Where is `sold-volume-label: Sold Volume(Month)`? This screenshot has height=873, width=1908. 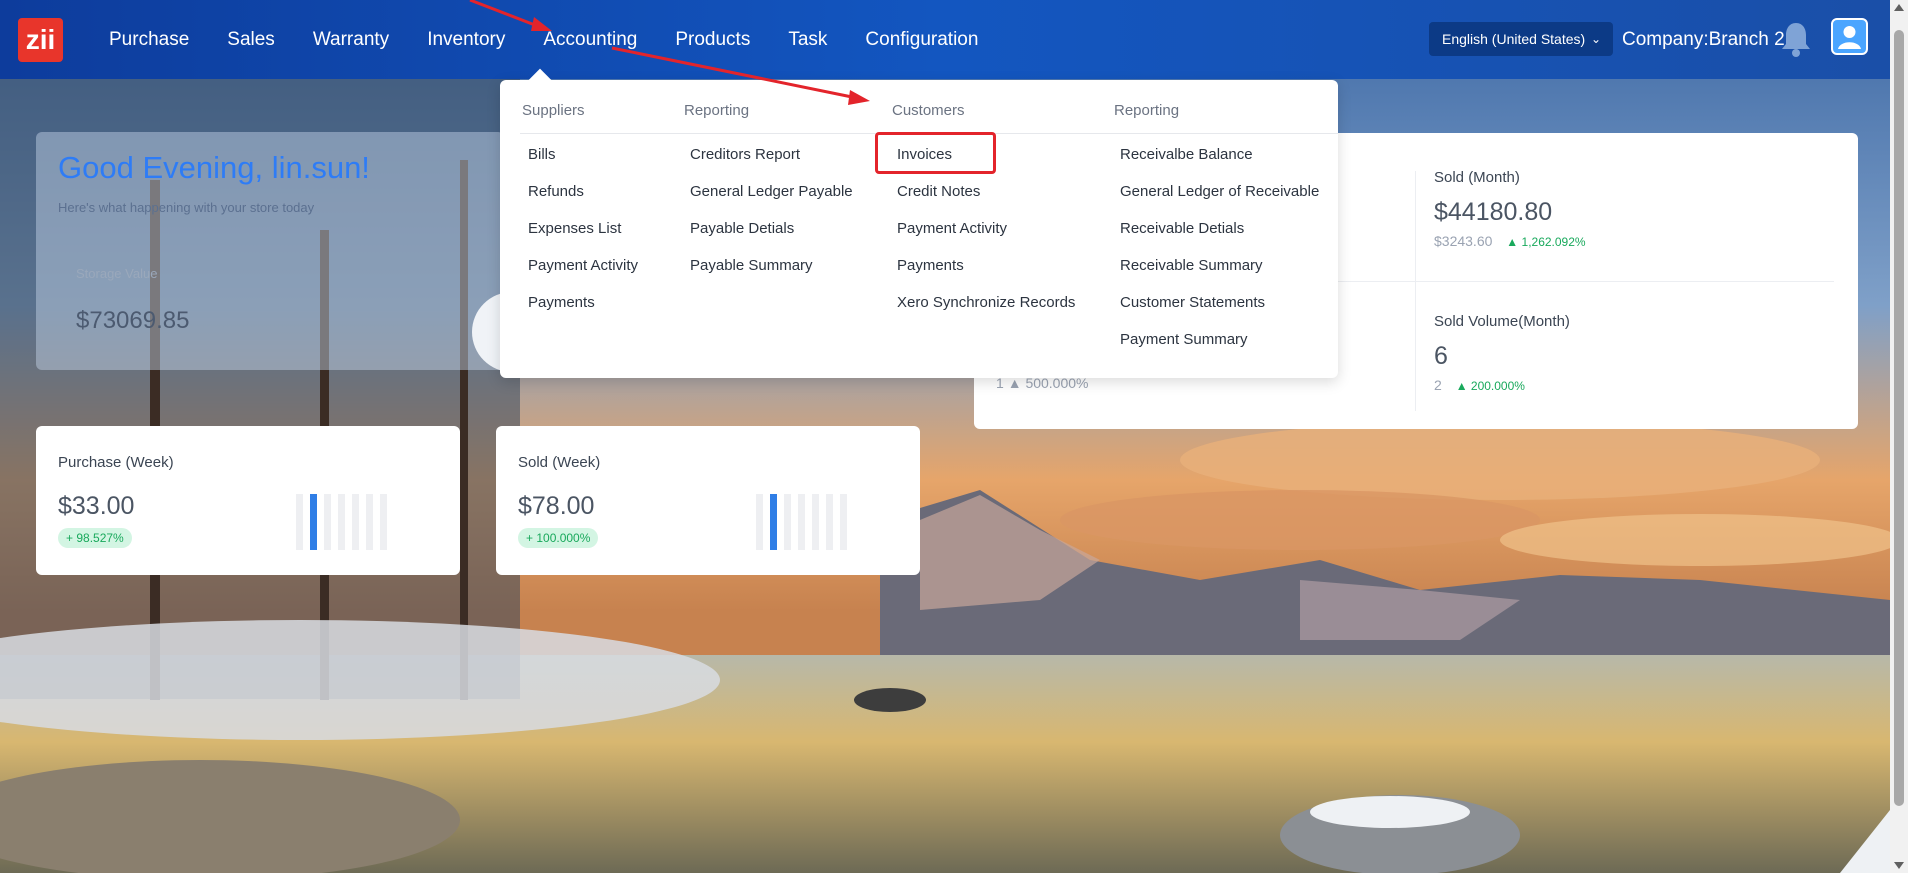
sold-volume-label: Sold Volume(Month) is located at coordinates (1502, 321).